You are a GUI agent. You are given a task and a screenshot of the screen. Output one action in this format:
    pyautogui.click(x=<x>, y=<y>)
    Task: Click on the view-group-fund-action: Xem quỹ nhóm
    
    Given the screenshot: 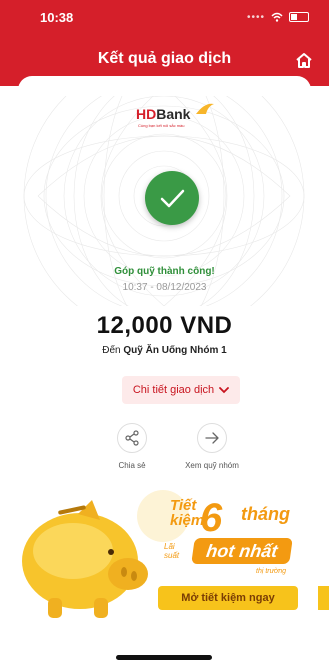 What is the action you would take?
    pyautogui.click(x=212, y=446)
    